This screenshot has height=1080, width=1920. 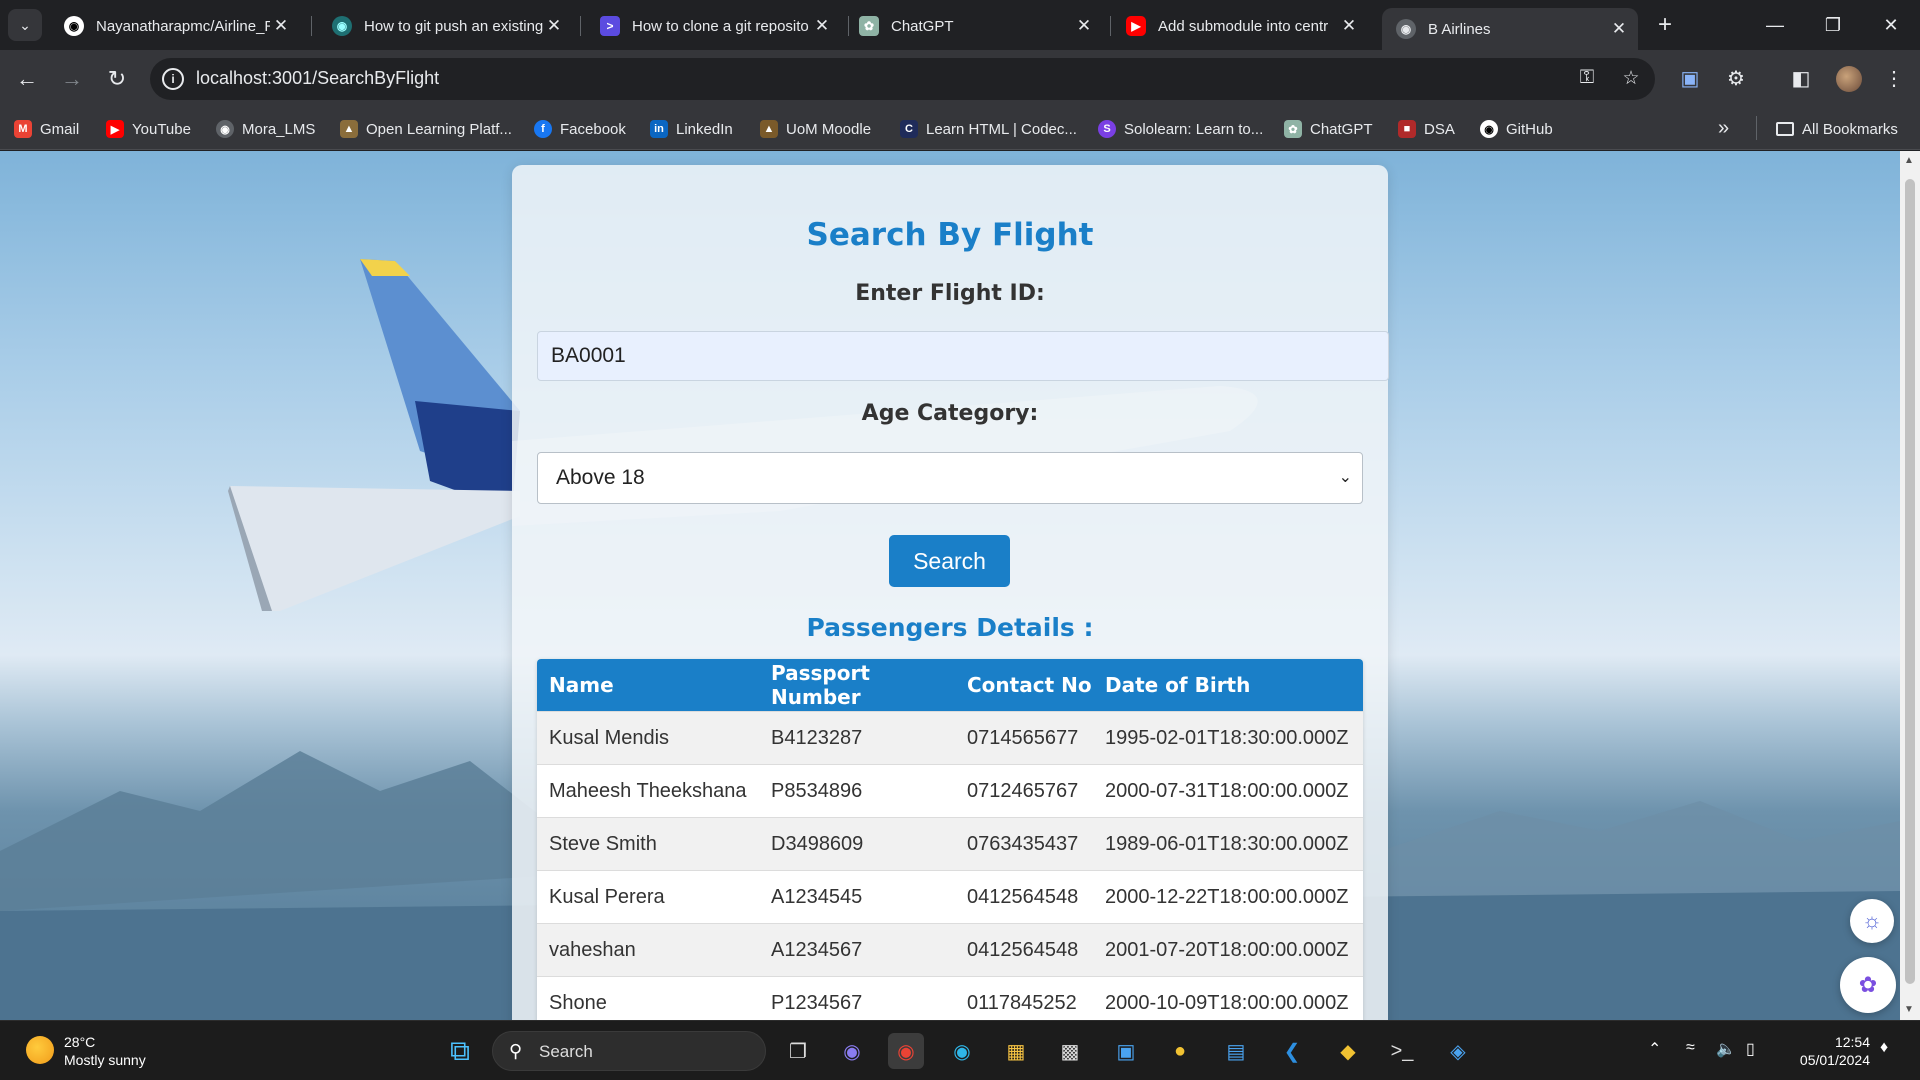 What do you see at coordinates (902, 79) in the screenshot?
I see `address-bar: i localhost:3001/SearchByFlight ⚿ ☆` at bounding box center [902, 79].